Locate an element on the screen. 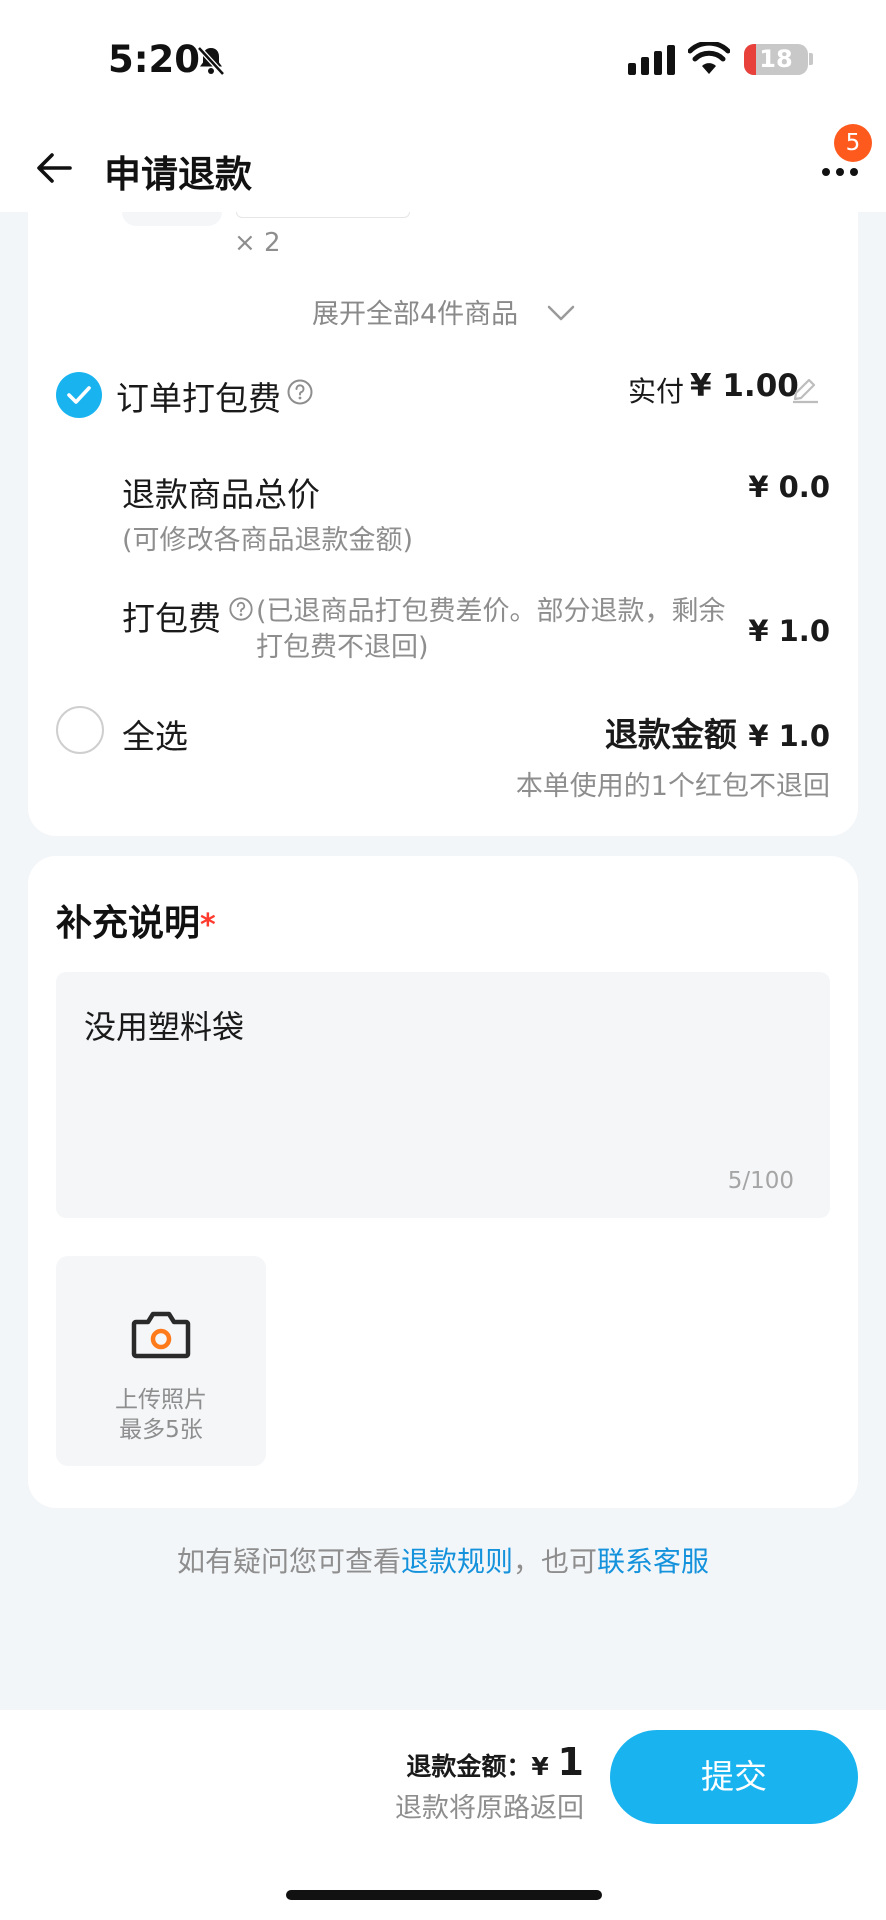 The height and width of the screenshot is (1920, 886). refund-amount-summary: 退款金额 ¥ 1.0 is located at coordinates (717, 732).